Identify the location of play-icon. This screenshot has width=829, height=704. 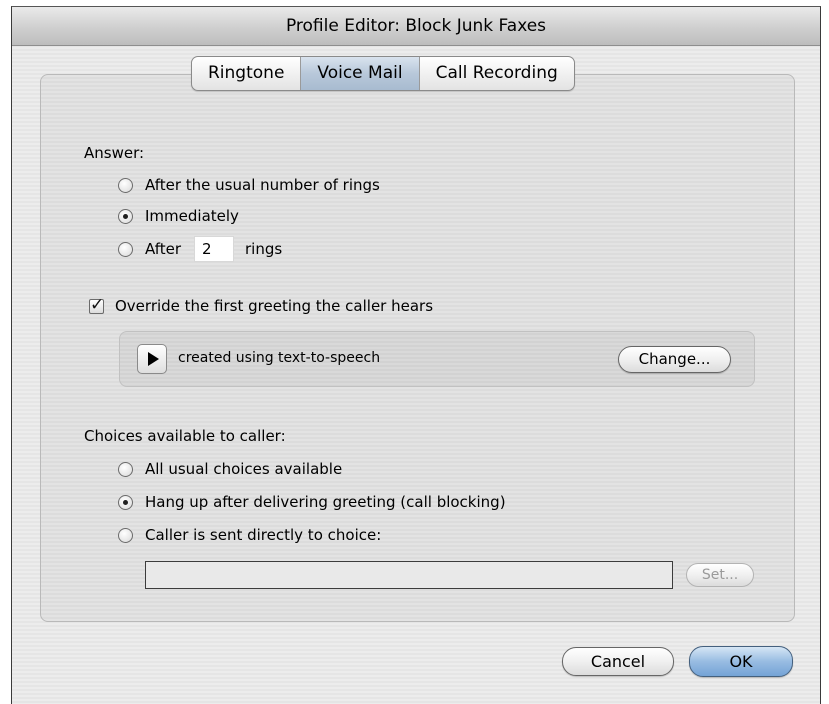
(152, 359).